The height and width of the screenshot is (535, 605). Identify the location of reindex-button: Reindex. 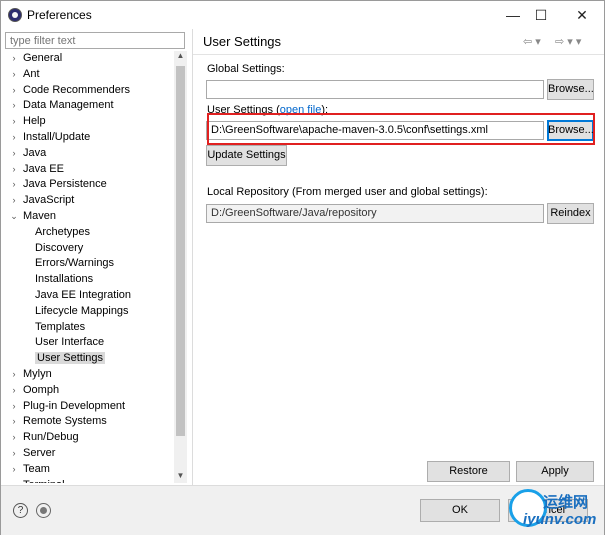
(570, 213).